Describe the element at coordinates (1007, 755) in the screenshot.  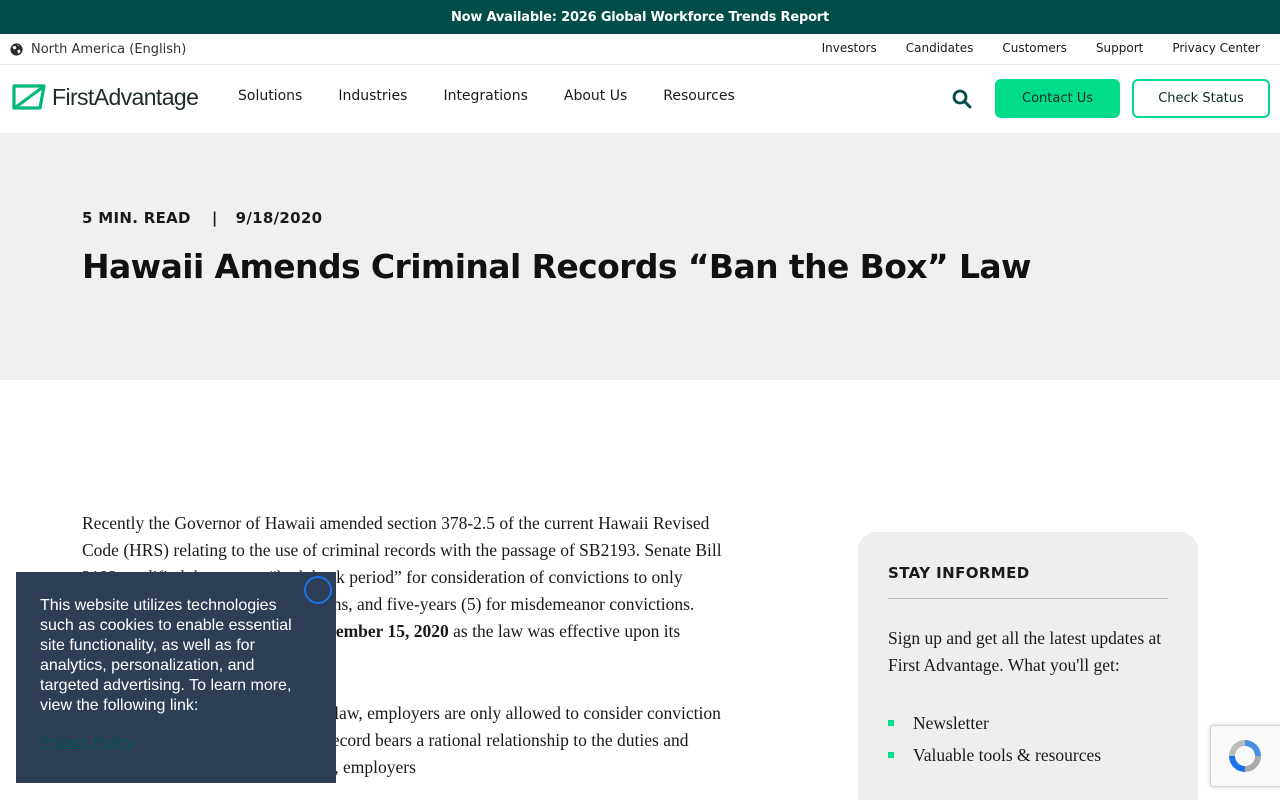
I see `list-item-label: Valuable tools & resources` at that location.